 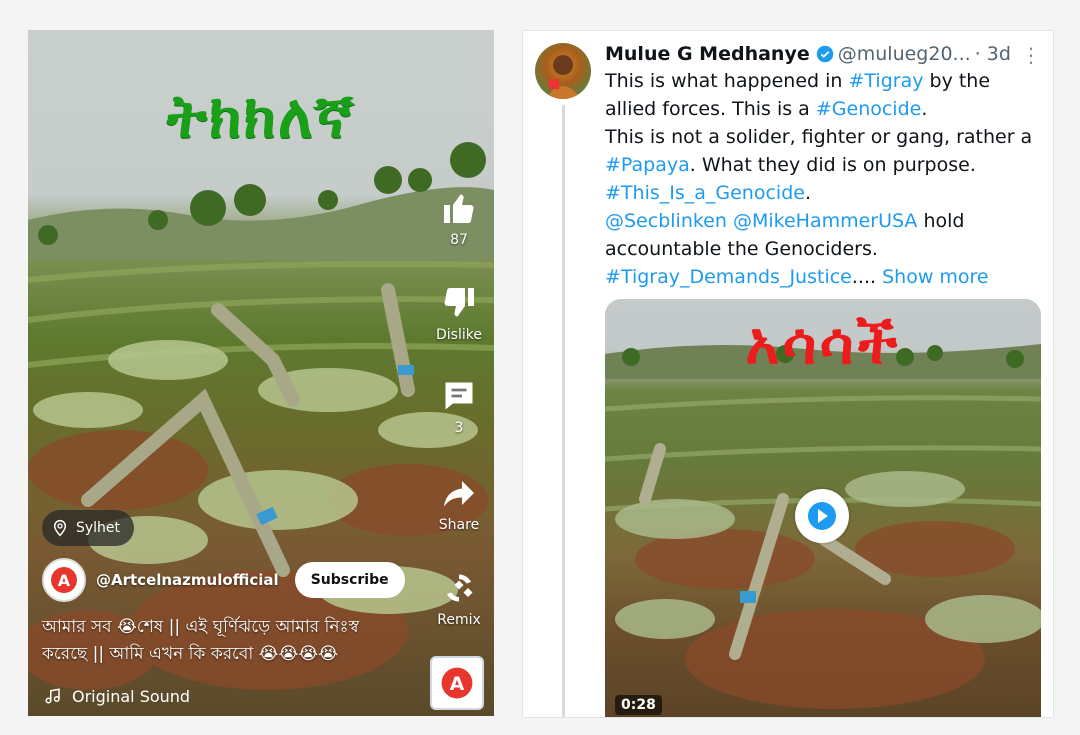 What do you see at coordinates (459, 240) in the screenshot?
I see `like-count: 87` at bounding box center [459, 240].